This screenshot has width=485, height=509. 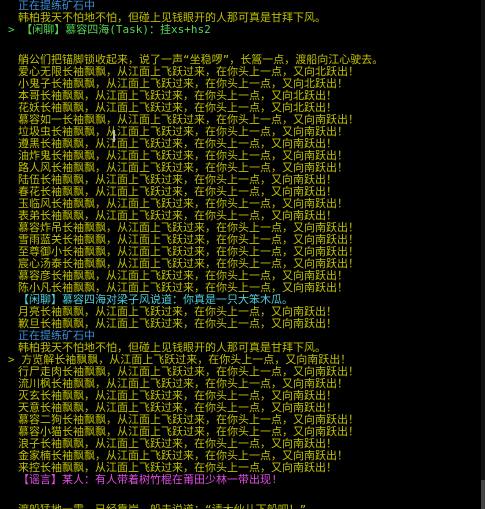 I want to click on terminal-line: > 方览解长袖飘飘，从江面上飞跃过来，在你头上一点，又向南跃出！, so click(x=180, y=360).